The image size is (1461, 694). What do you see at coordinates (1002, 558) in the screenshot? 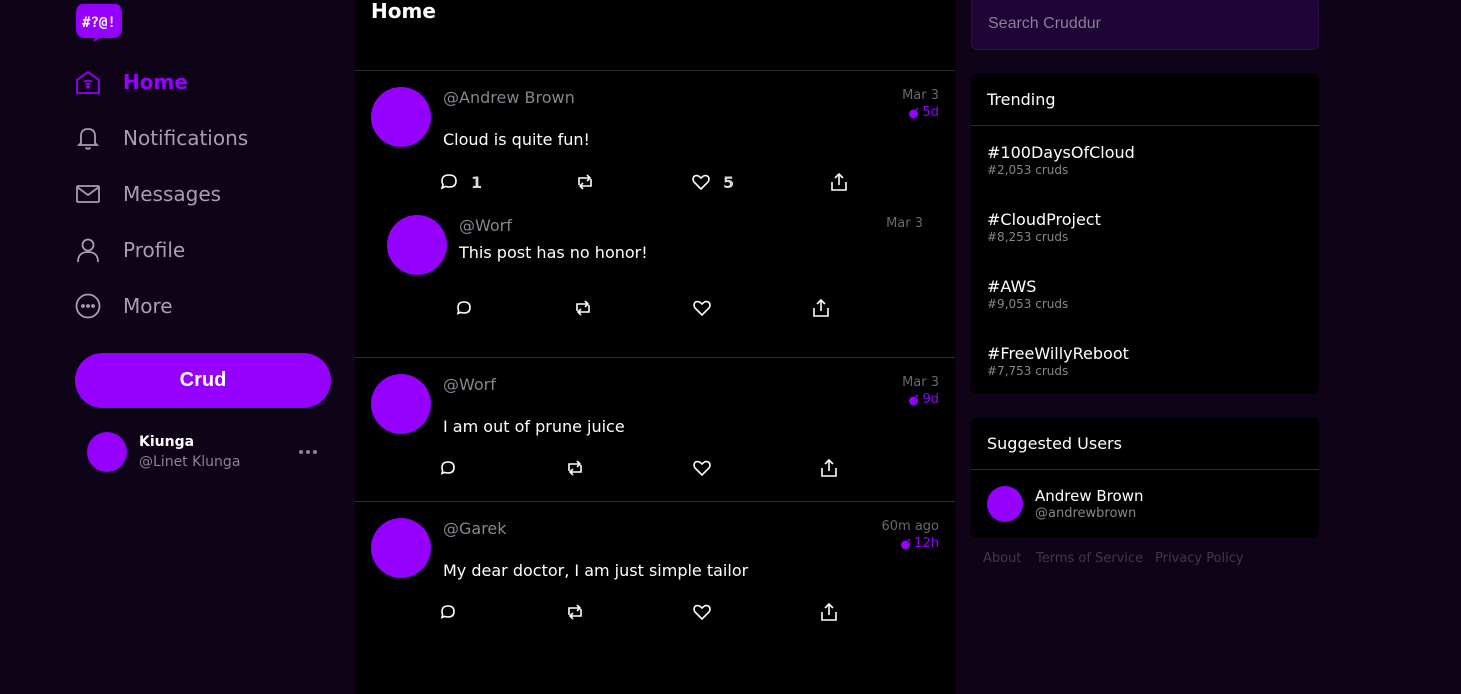
I see `footer-link-about: About` at bounding box center [1002, 558].